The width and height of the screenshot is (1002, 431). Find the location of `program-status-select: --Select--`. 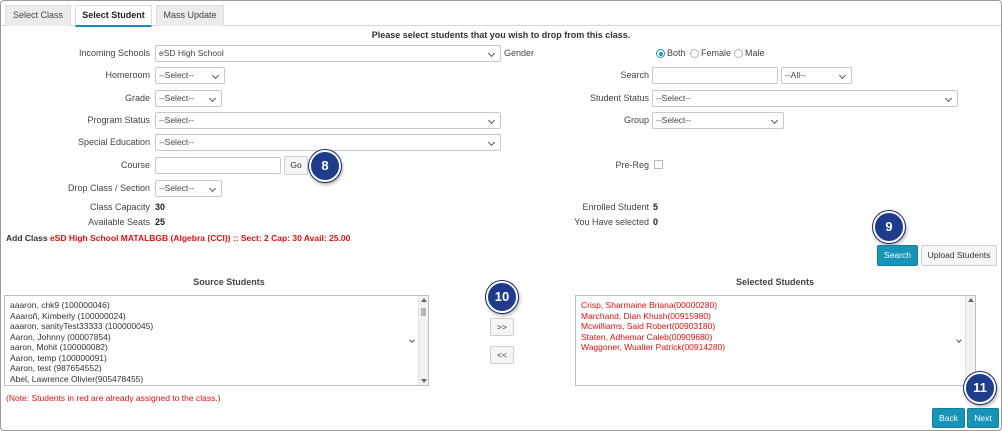

program-status-select: --Select-- is located at coordinates (328, 120).